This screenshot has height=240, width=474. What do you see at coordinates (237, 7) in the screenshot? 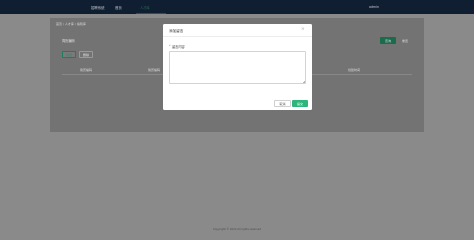
I see `top-navbar: 招聘系统 首页 人才库 admin` at bounding box center [237, 7].